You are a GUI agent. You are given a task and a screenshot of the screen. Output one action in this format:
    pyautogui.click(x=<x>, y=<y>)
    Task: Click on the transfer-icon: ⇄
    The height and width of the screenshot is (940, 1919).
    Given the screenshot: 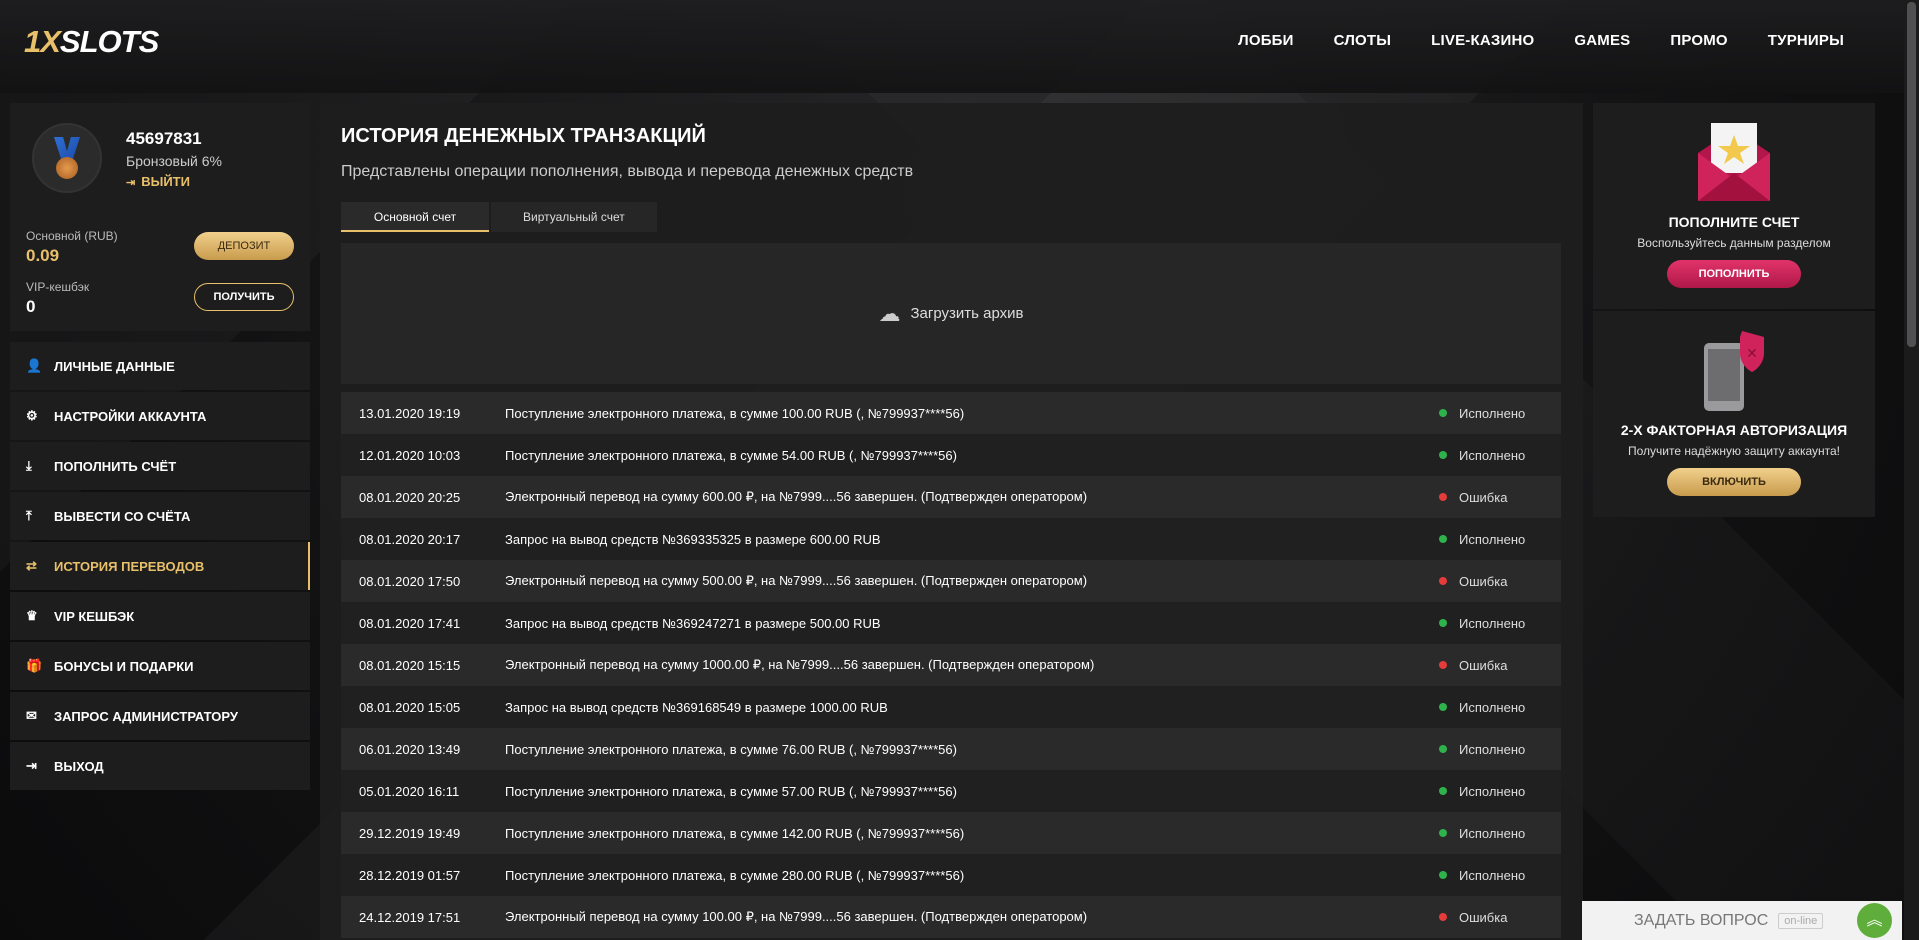 What is the action you would take?
    pyautogui.click(x=31, y=565)
    